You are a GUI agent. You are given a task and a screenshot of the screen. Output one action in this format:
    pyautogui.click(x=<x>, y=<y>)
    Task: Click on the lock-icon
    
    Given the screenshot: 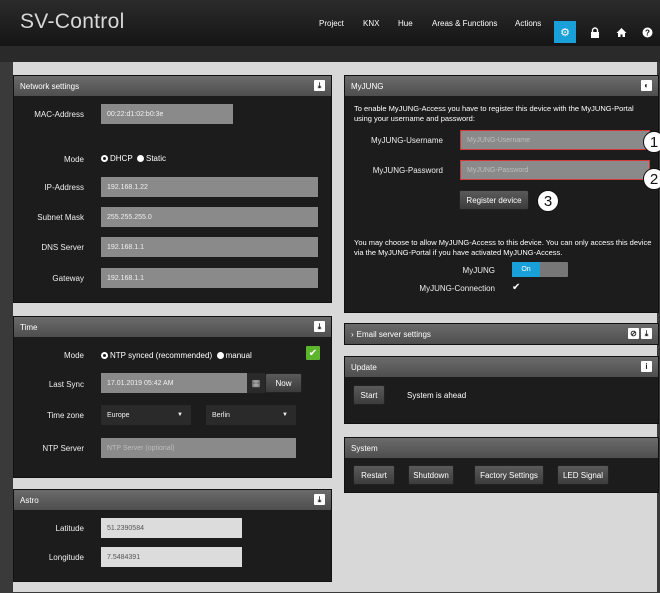 What is the action you would take?
    pyautogui.click(x=595, y=32)
    